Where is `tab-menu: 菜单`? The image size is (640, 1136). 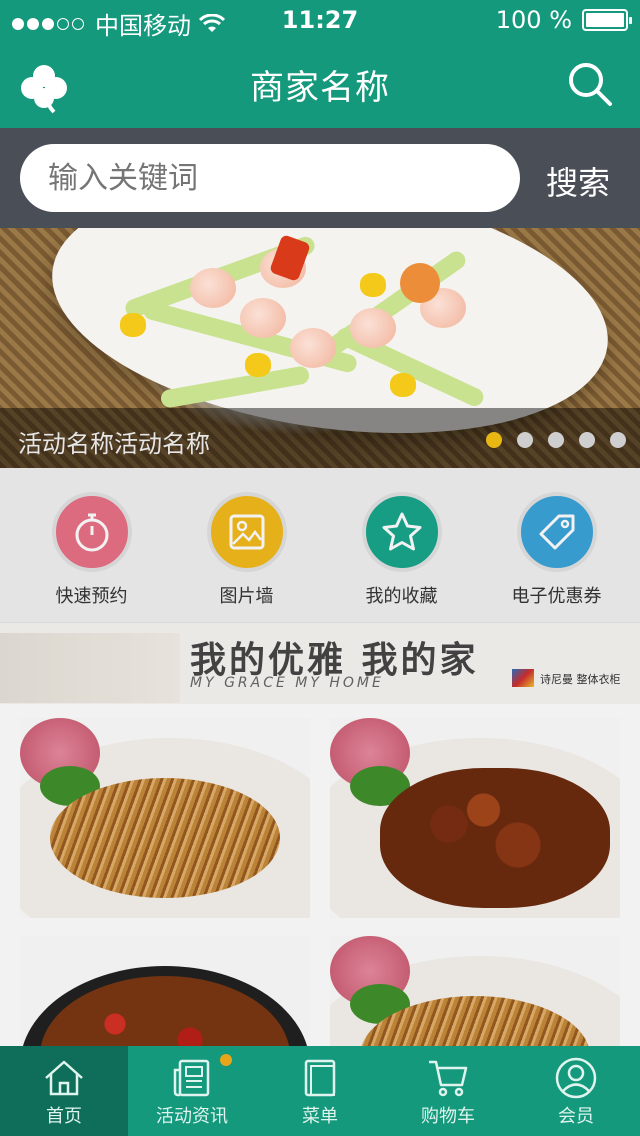 tab-menu: 菜单 is located at coordinates (320, 1091).